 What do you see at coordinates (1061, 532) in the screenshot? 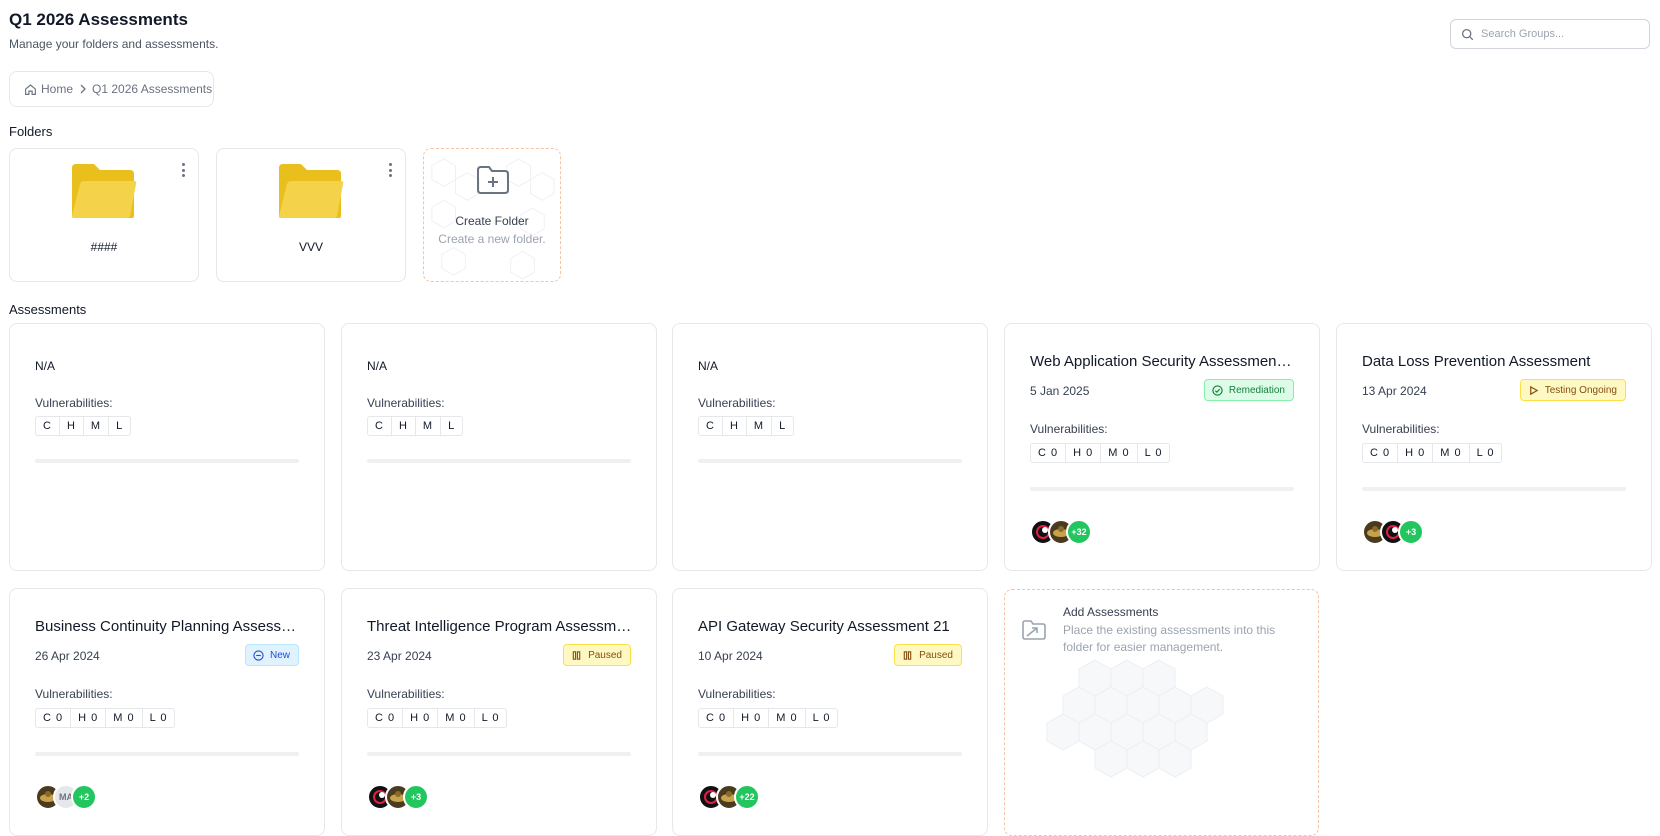
I see `team-avatars: +32` at bounding box center [1061, 532].